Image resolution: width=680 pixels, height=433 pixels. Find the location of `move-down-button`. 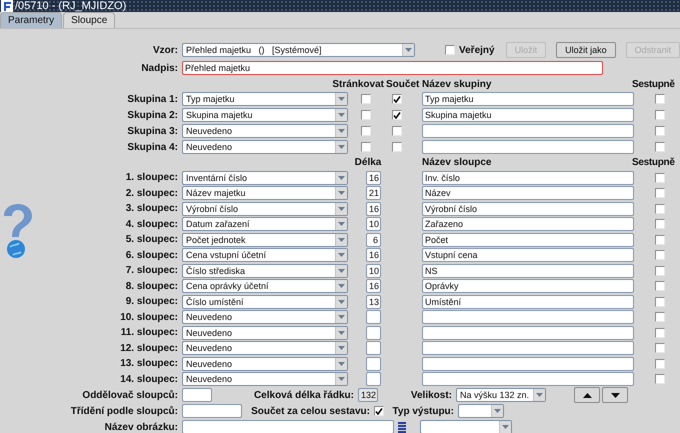

move-down-button is located at coordinates (615, 395).